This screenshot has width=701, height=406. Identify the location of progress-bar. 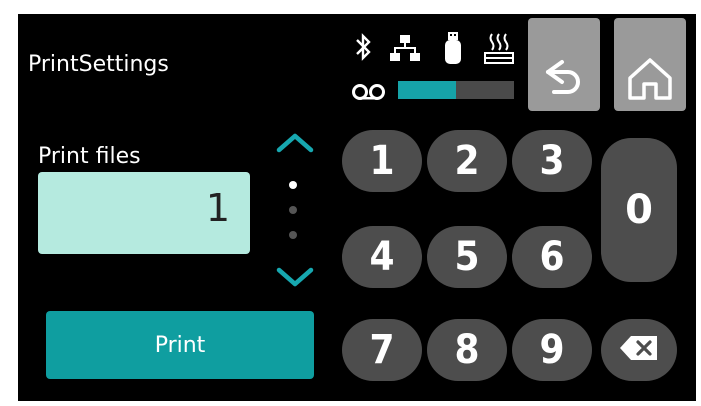
(456, 90).